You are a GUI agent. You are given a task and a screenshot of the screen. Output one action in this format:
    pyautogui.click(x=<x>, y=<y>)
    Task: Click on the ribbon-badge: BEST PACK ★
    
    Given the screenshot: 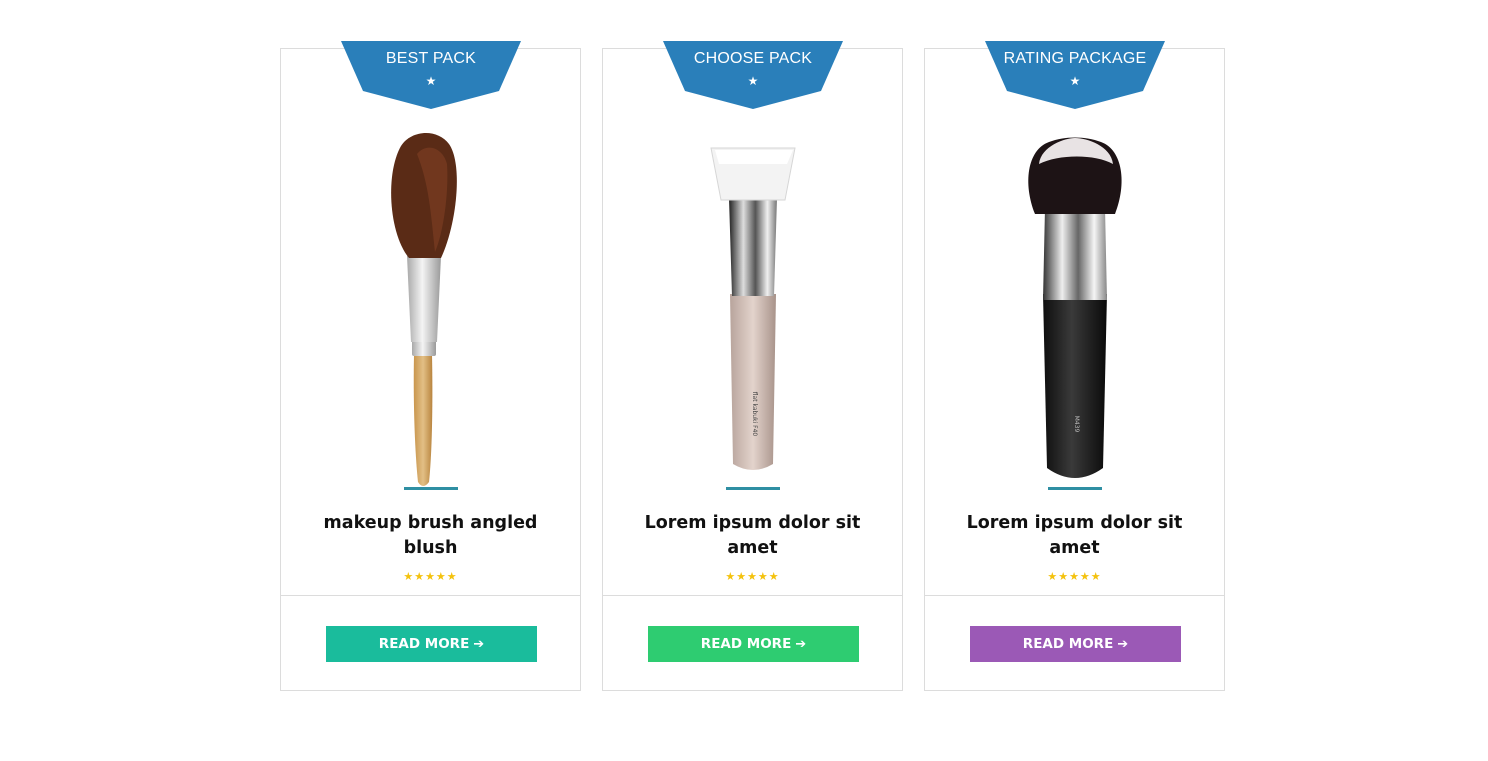 What is the action you would take?
    pyautogui.click(x=431, y=75)
    